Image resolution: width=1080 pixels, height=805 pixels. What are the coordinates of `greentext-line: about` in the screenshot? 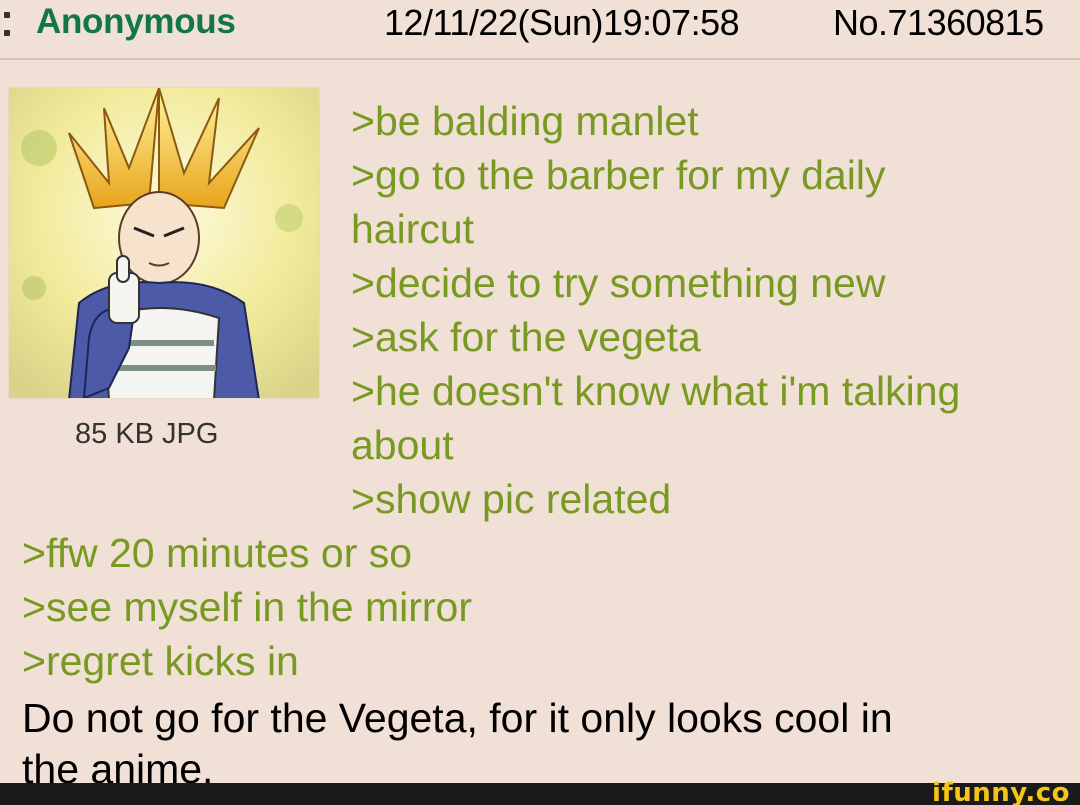 It's located at (402, 445).